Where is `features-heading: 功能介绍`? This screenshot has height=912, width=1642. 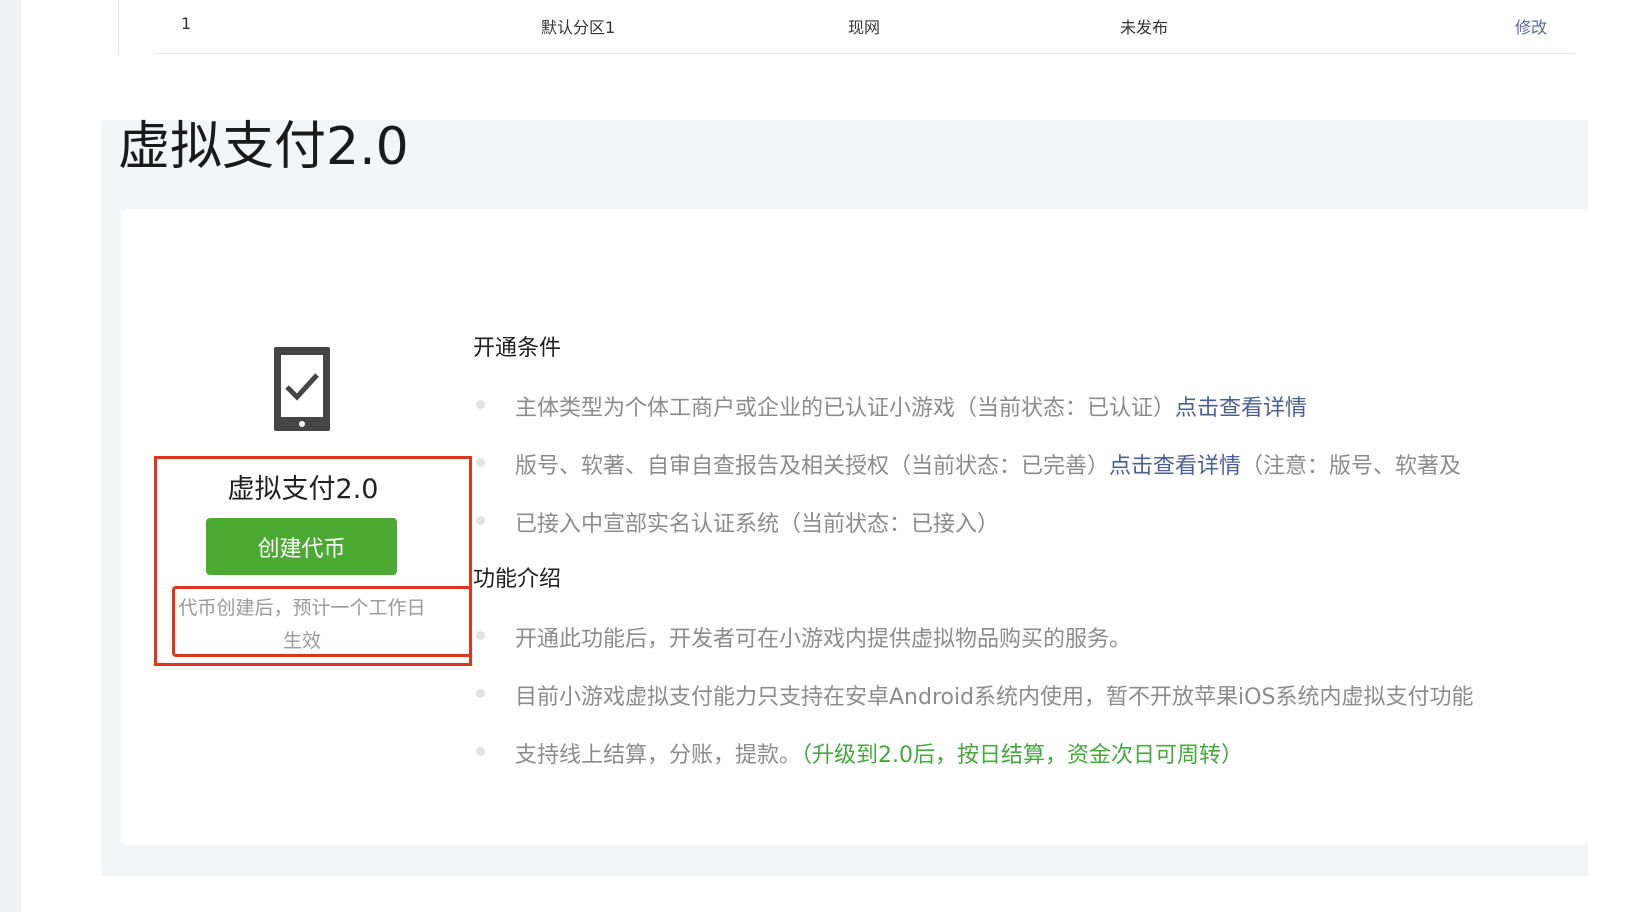
features-heading: 功能介绍 is located at coordinates (517, 579).